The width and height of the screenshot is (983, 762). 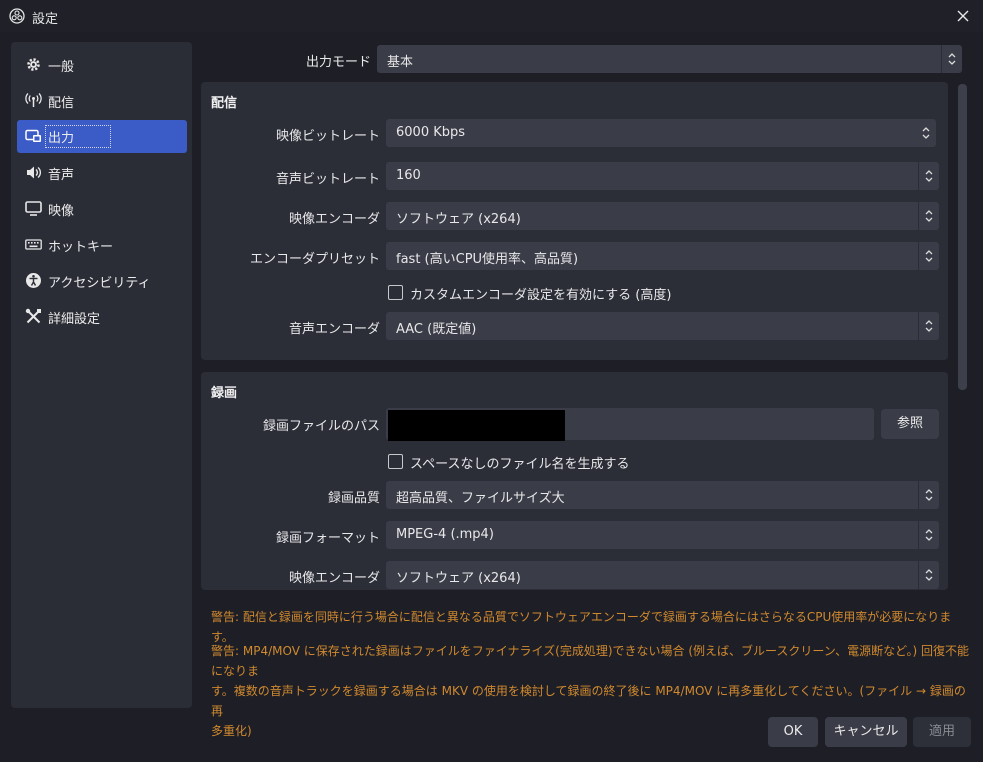 I want to click on sidebar-item-label: ホットキー, so click(x=81, y=247).